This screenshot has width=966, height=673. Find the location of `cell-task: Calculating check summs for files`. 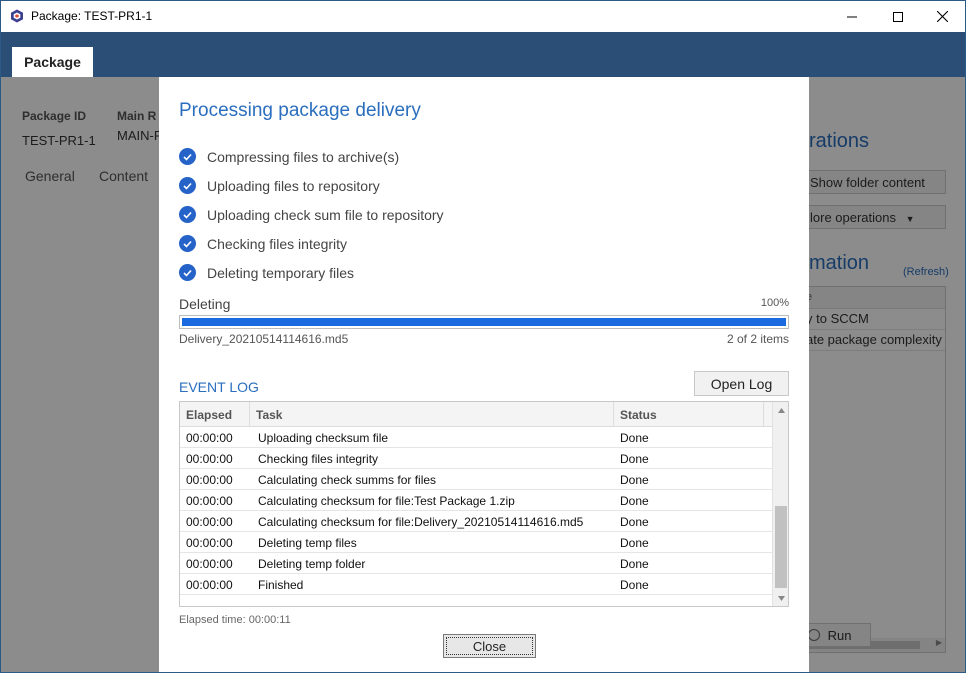

cell-task: Calculating check summs for files is located at coordinates (347, 480).